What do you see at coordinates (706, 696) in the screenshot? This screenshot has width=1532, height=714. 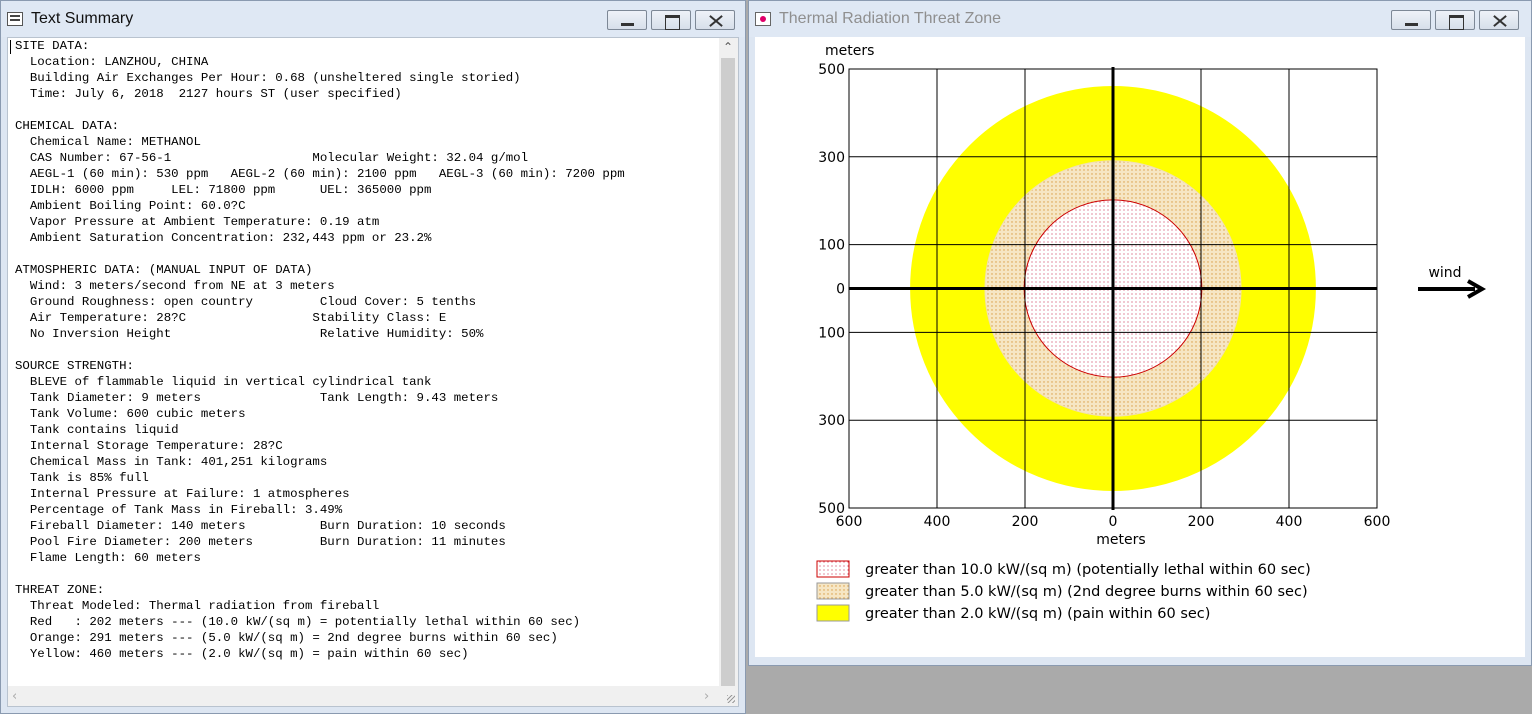 I see `scroll-right-icon: ›` at bounding box center [706, 696].